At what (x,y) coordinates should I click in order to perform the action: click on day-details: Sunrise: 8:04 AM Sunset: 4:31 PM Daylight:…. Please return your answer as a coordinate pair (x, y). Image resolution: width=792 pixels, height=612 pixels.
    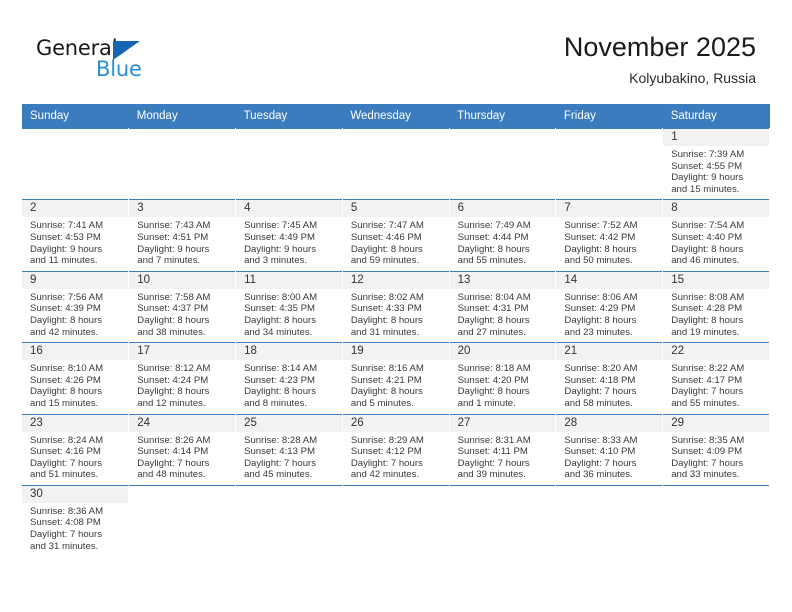
    Looking at the image, I should click on (503, 315).